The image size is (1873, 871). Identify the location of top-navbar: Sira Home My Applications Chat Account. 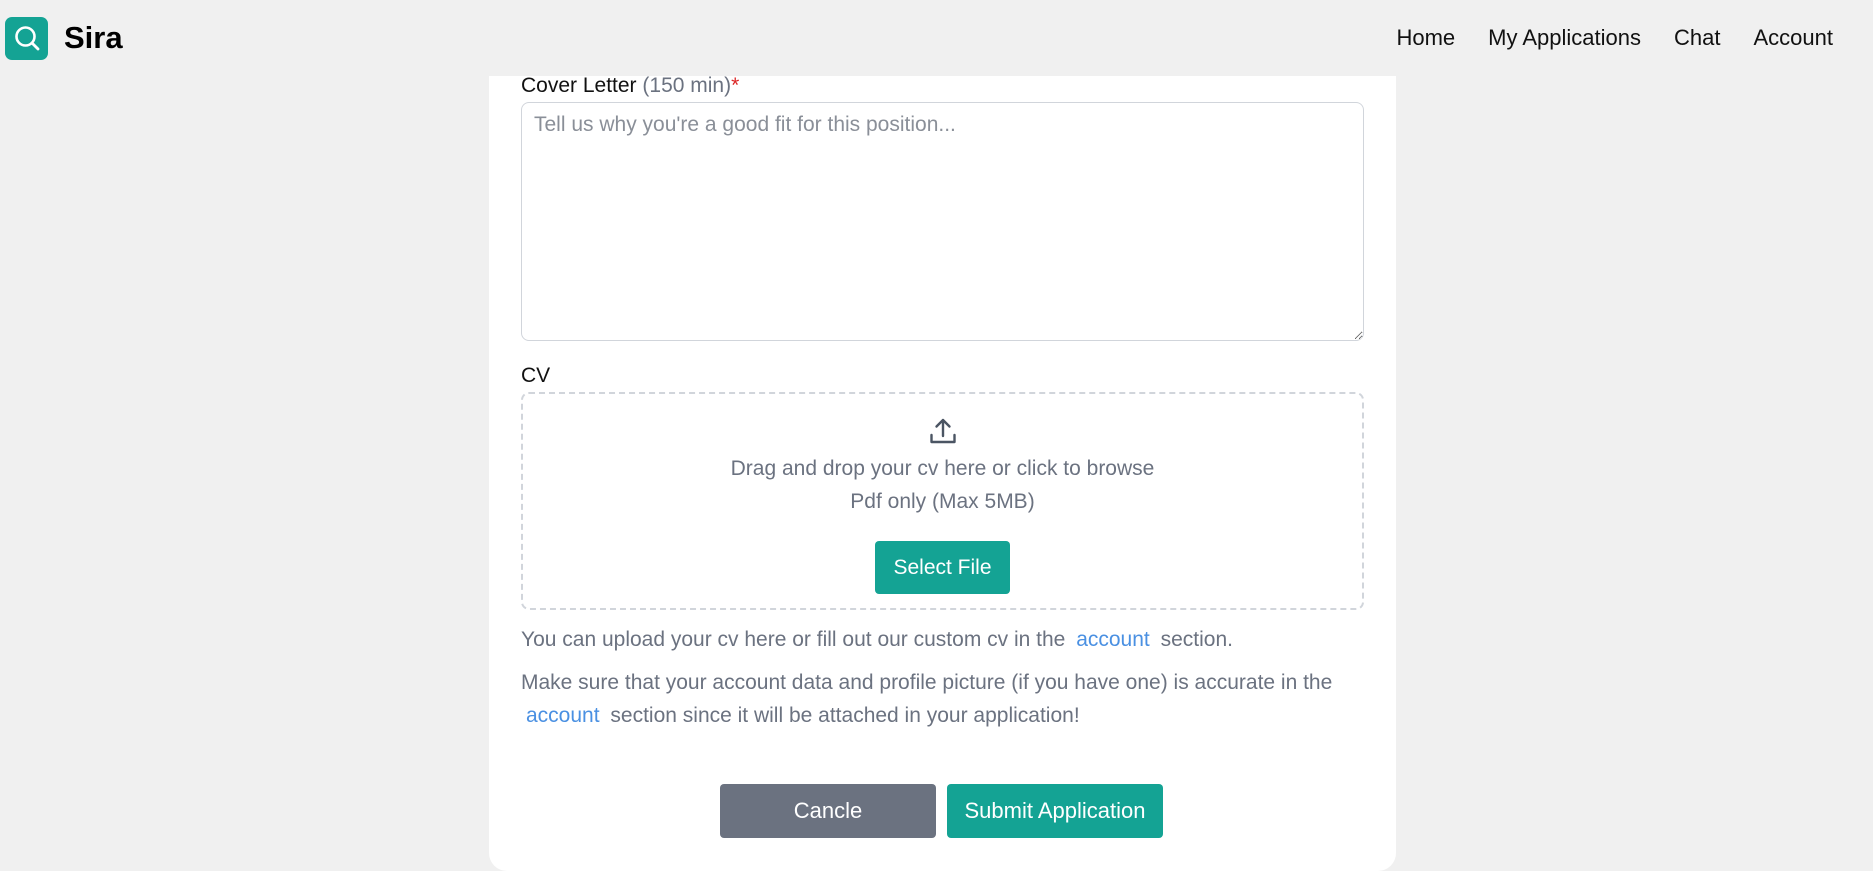
(936, 38).